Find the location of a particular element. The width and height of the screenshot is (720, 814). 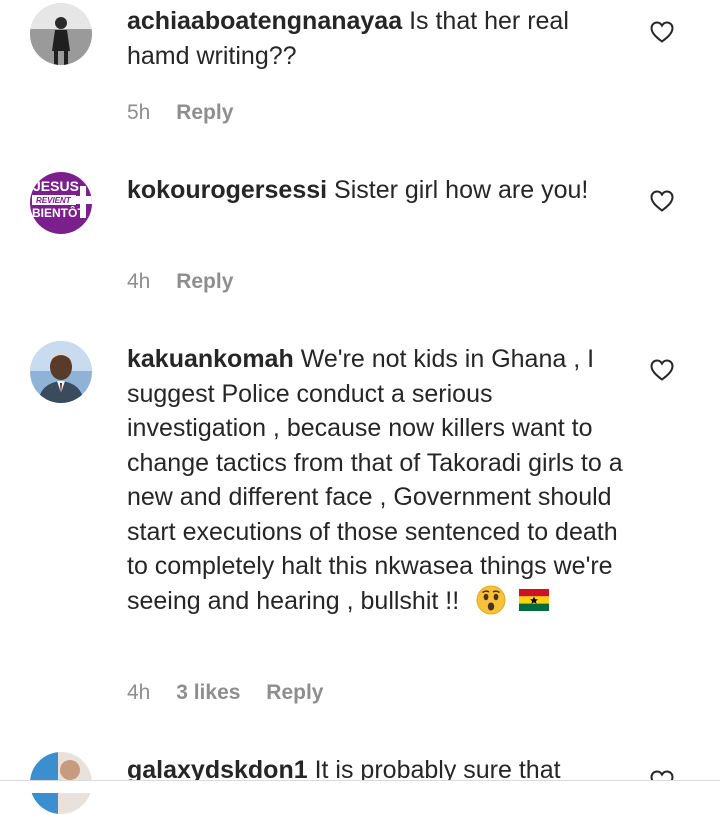

jesus-revient-bientot-logo-avatar: JESUS REVIENT BIENTÔT is located at coordinates (61, 203).